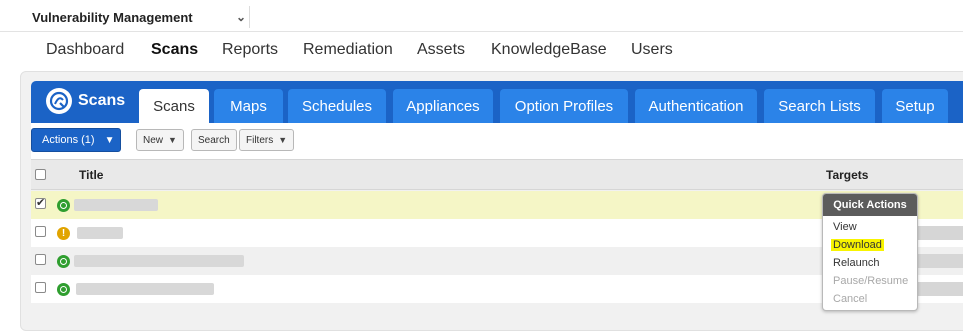 Image resolution: width=963 pixels, height=331 pixels. I want to click on app-badge: Scans, so click(85, 101).